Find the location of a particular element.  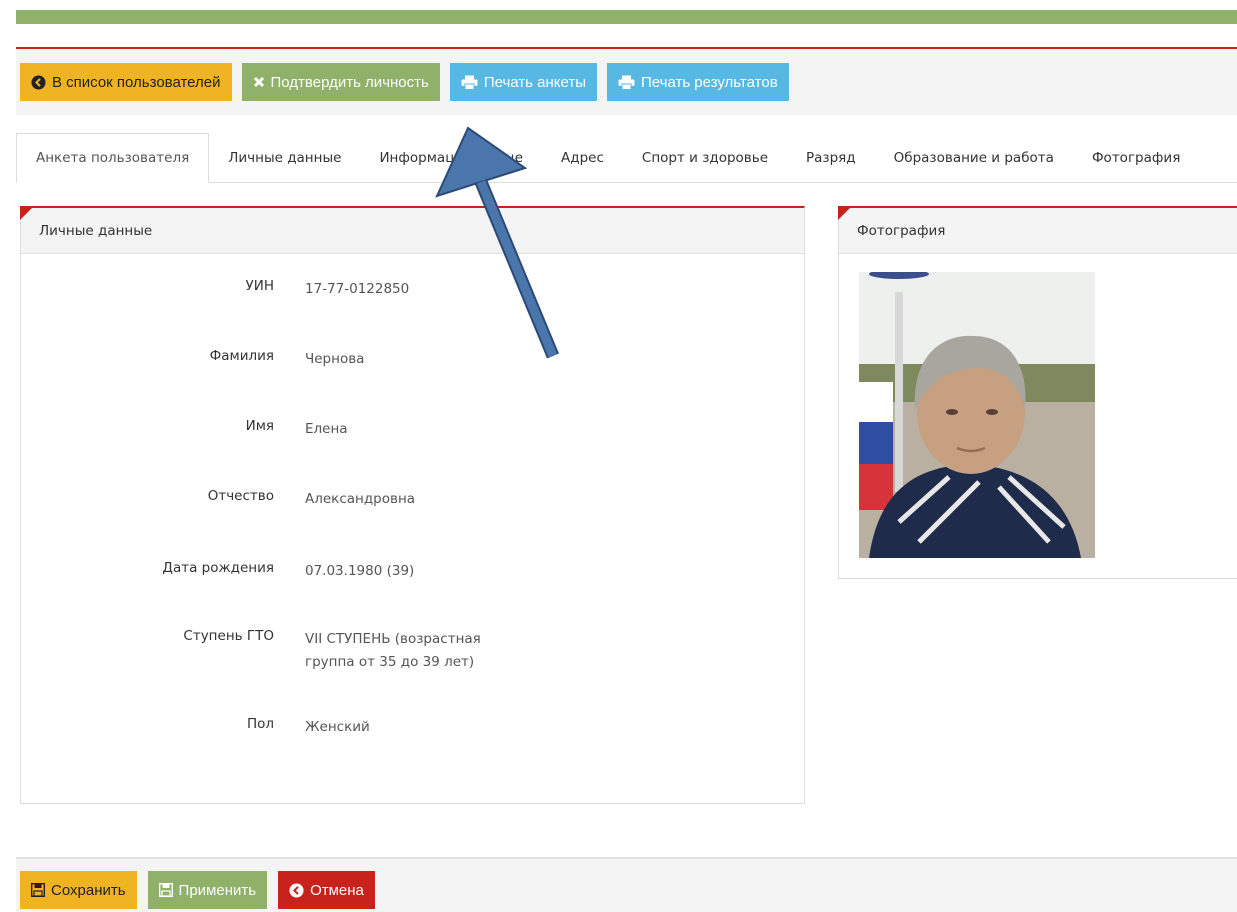

field-value: Александровна is located at coordinates (360, 499).